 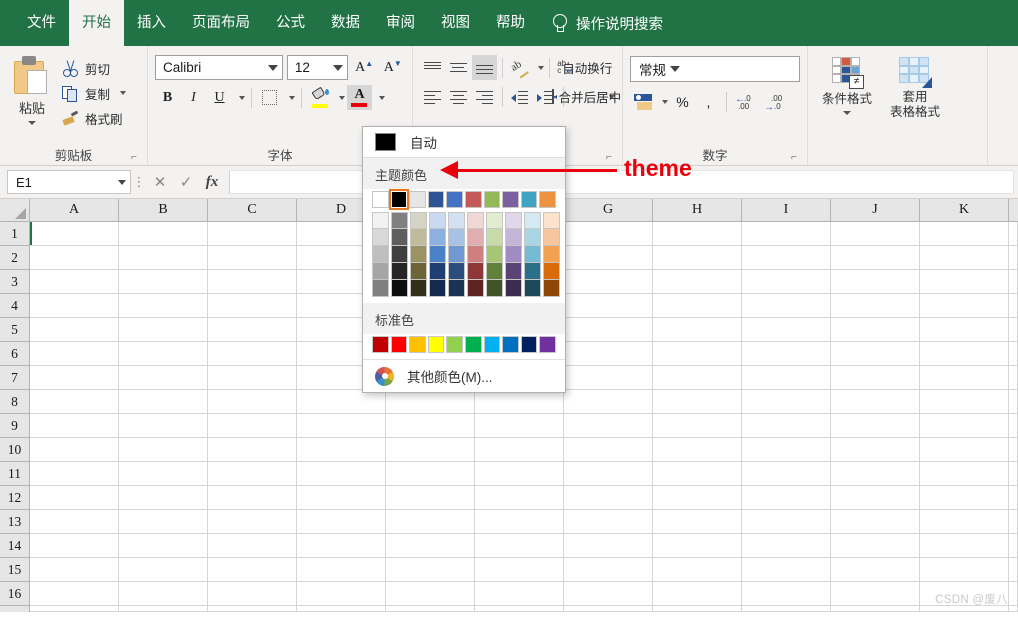 I want to click on row-header-6: 6, so click(x=14, y=354).